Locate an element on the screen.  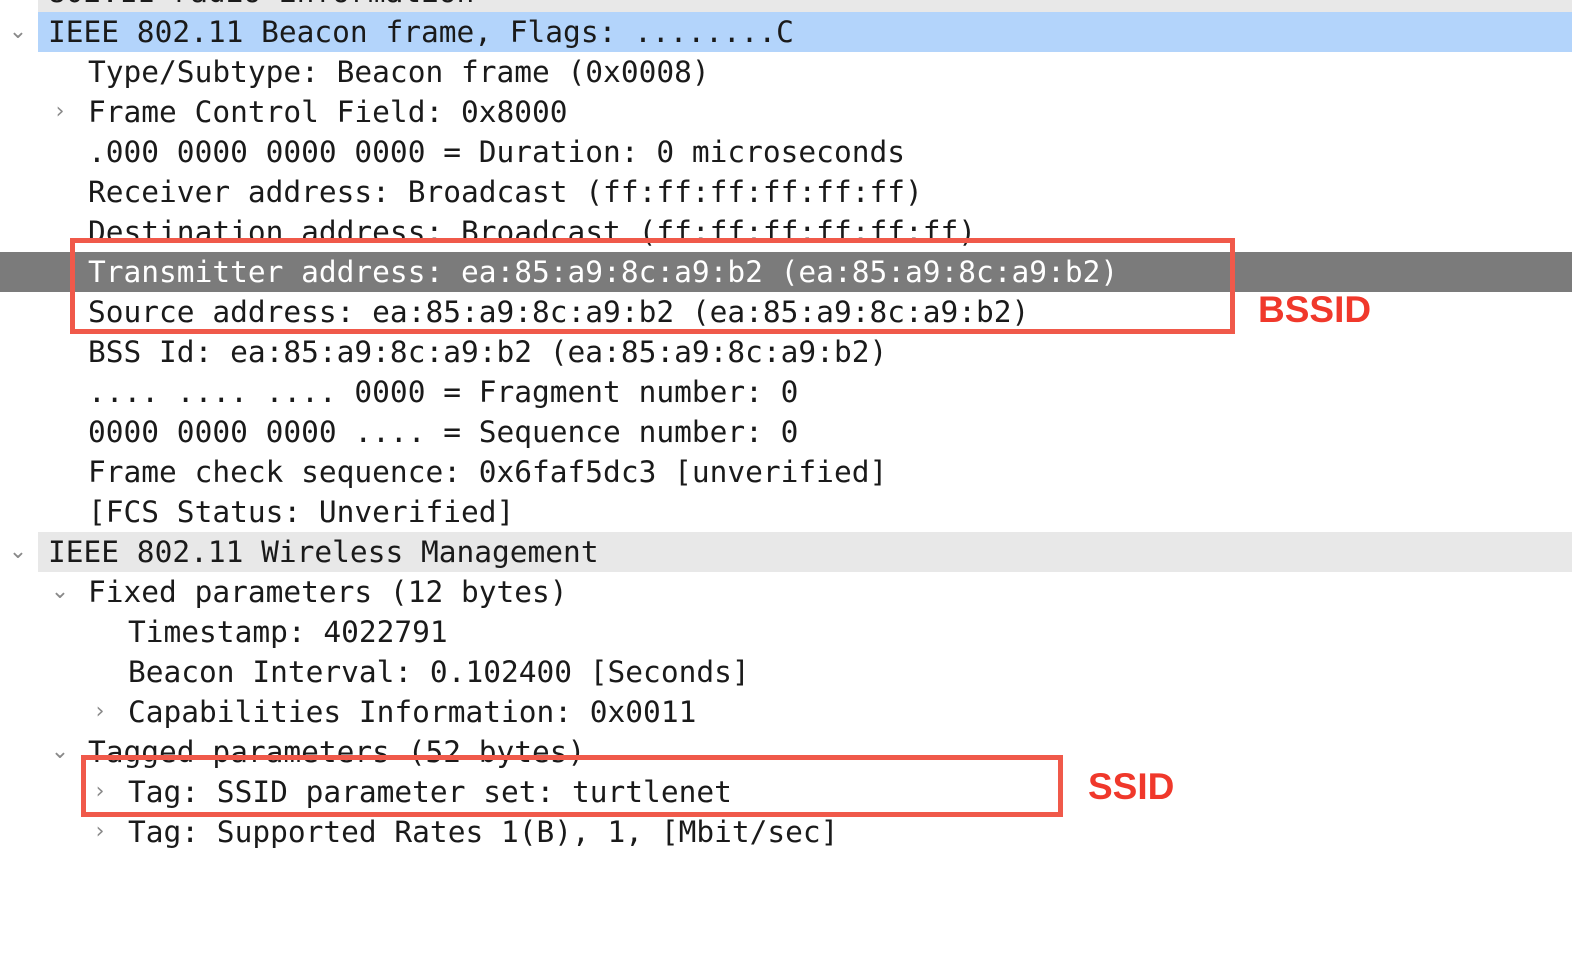
tree-row-tagged-parameters: ⌄ Tagged parameters (52 bytes) is located at coordinates (786, 752).